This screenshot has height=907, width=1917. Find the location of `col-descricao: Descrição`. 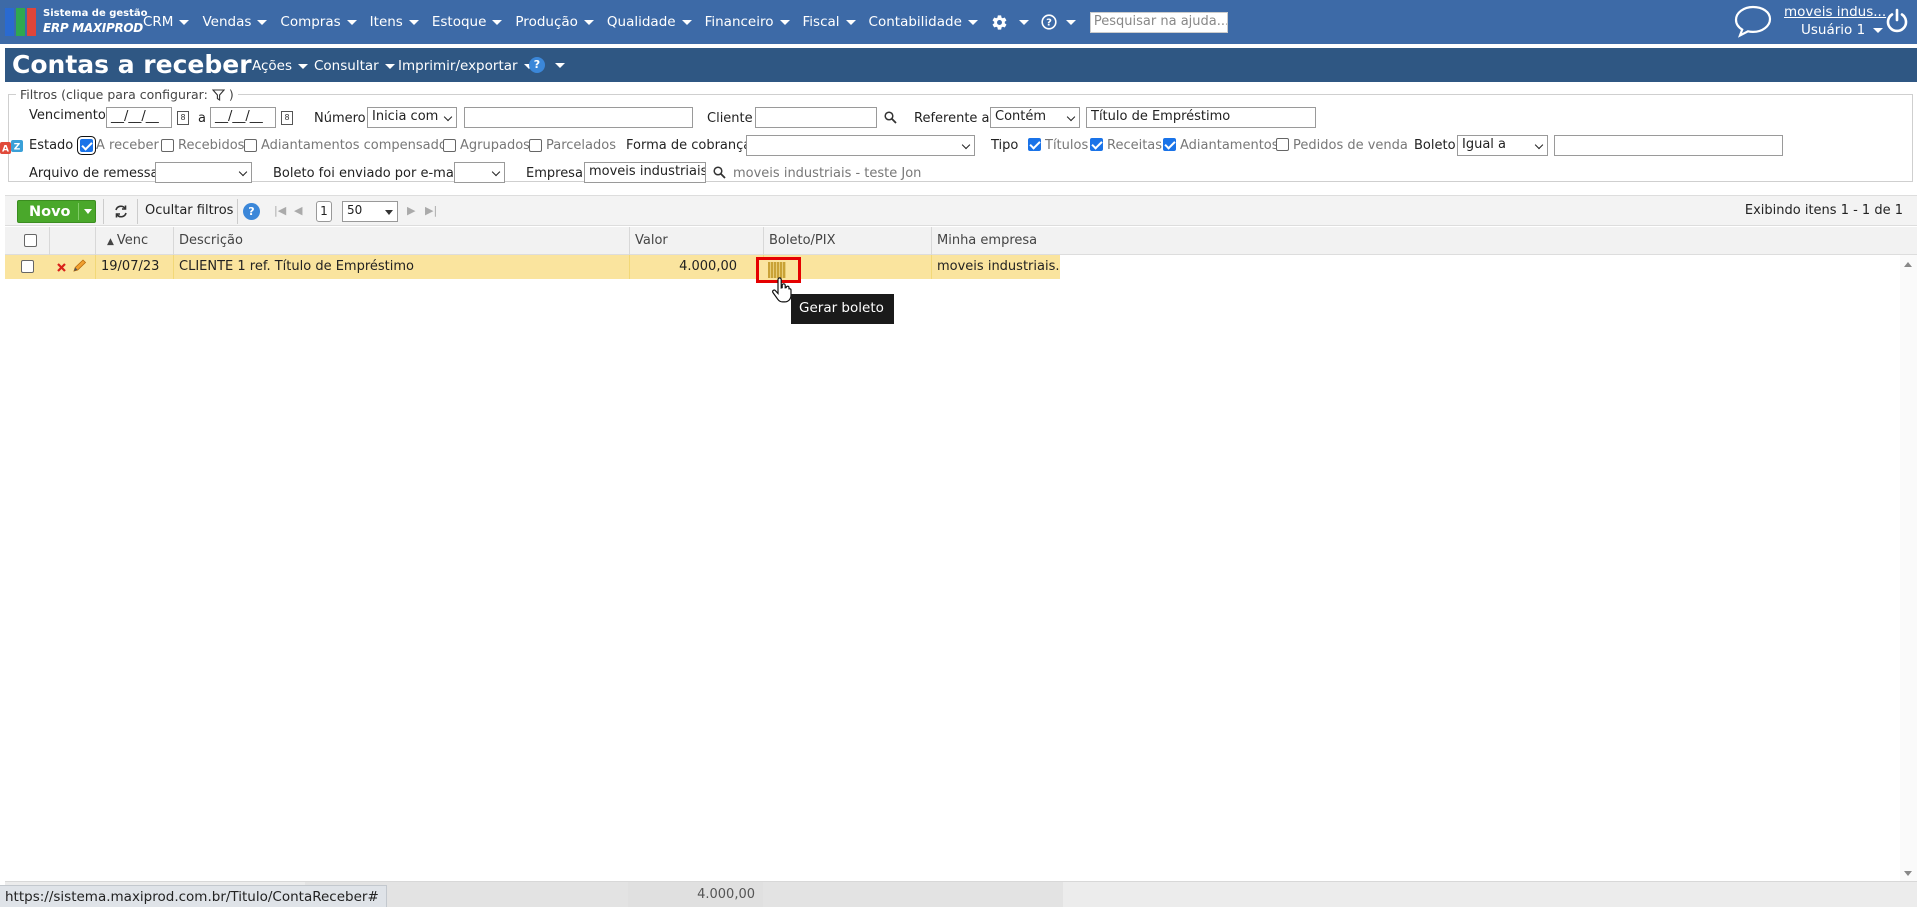

col-descricao: Descrição is located at coordinates (402, 241).